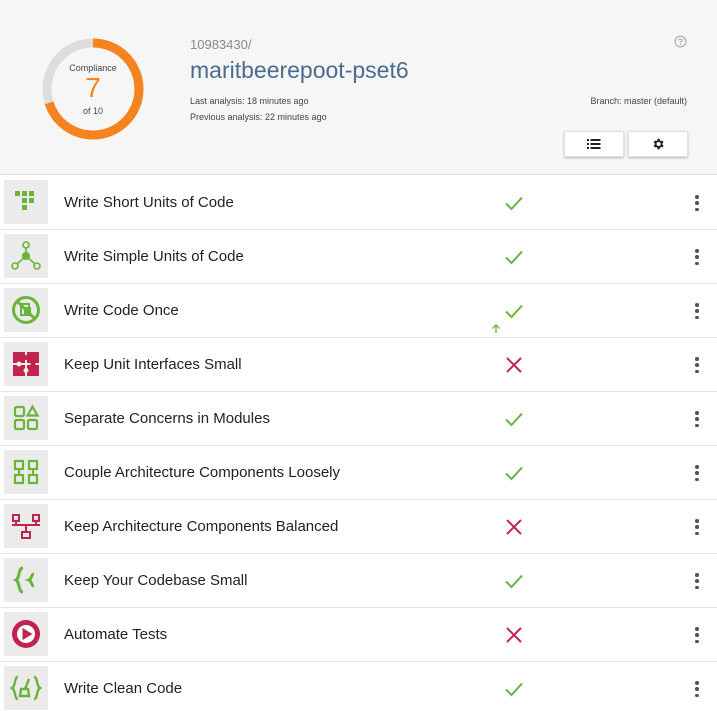  What do you see at coordinates (149, 202) in the screenshot?
I see `guideline-label: Write Short Units of Code` at bounding box center [149, 202].